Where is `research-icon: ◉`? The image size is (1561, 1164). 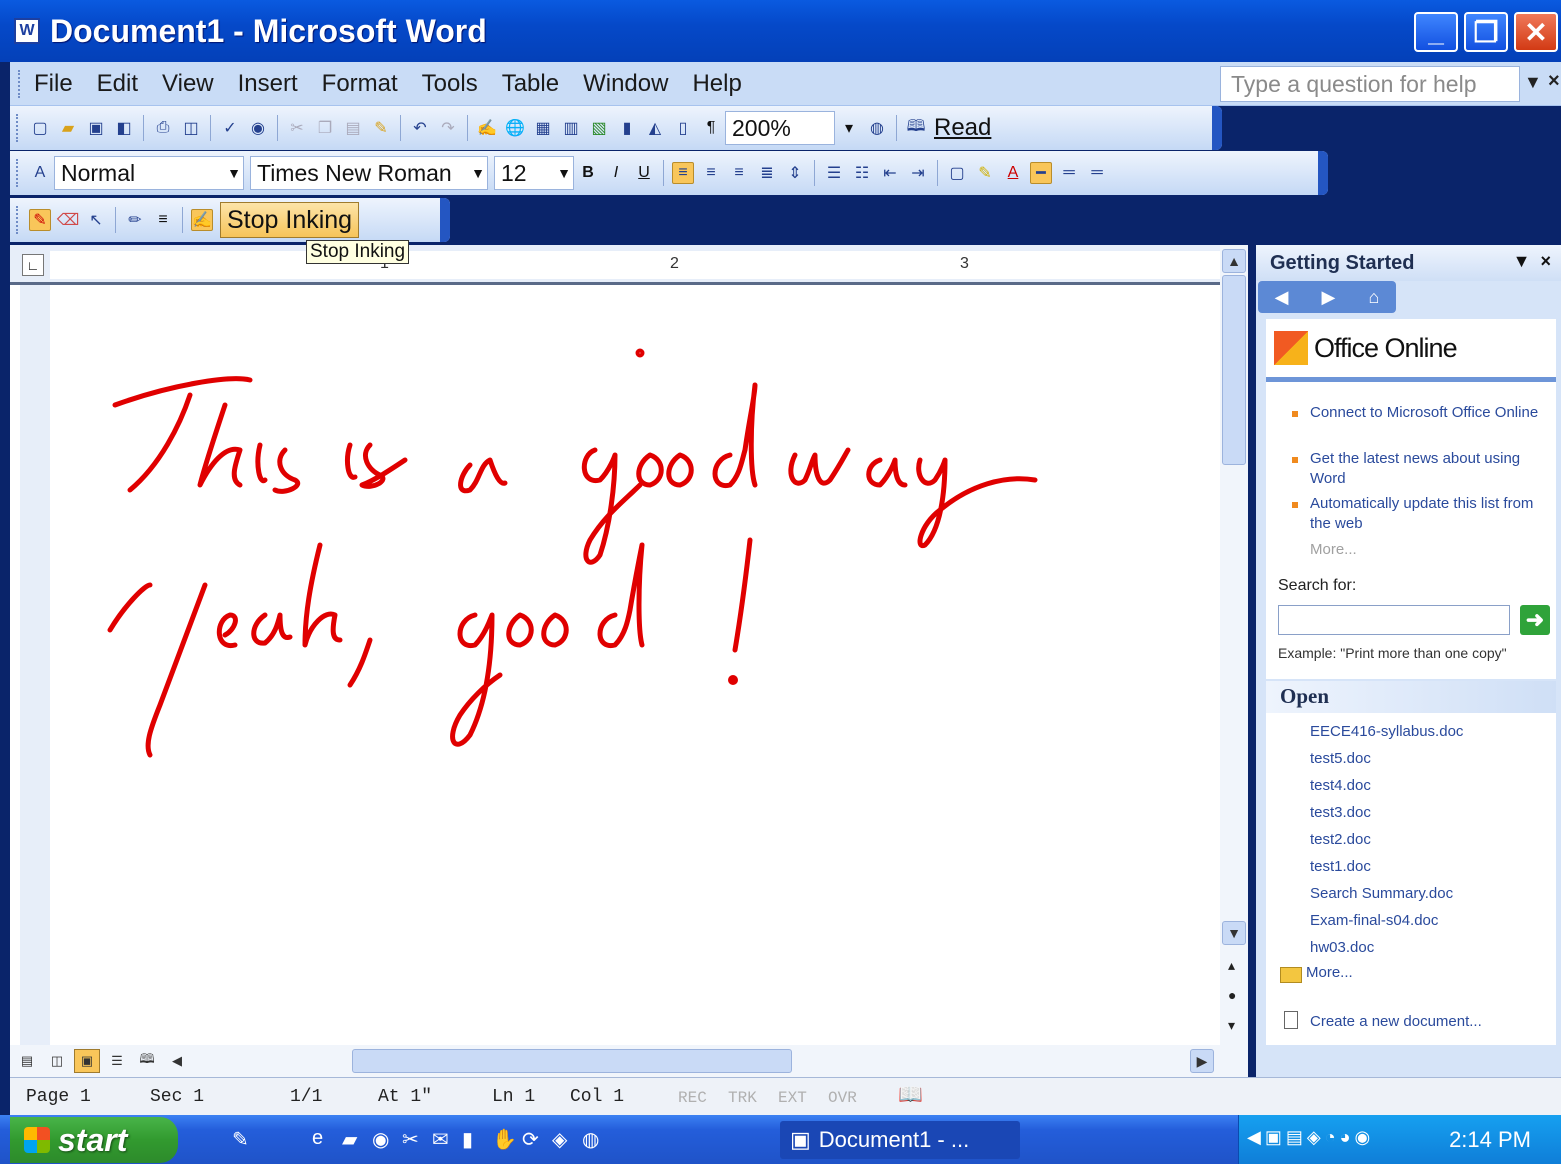 research-icon: ◉ is located at coordinates (258, 128).